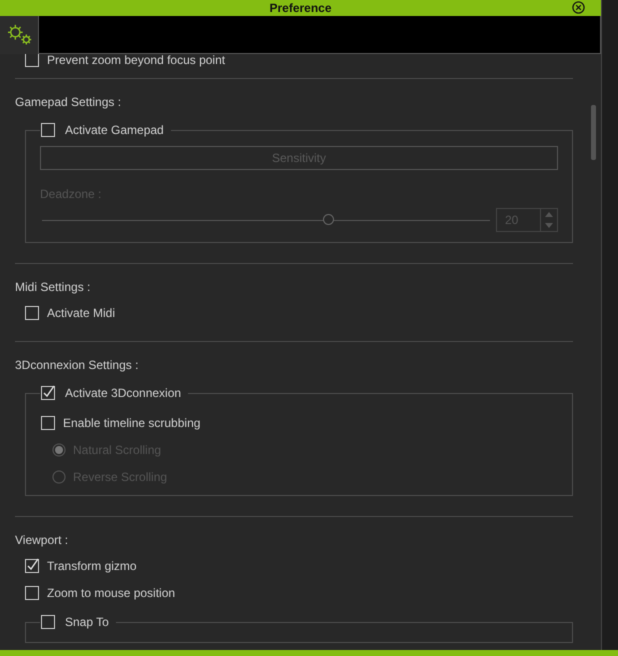 This screenshot has height=656, width=618. What do you see at coordinates (123, 393) in the screenshot?
I see `checkbox-label: Activate 3Dconnexion` at bounding box center [123, 393].